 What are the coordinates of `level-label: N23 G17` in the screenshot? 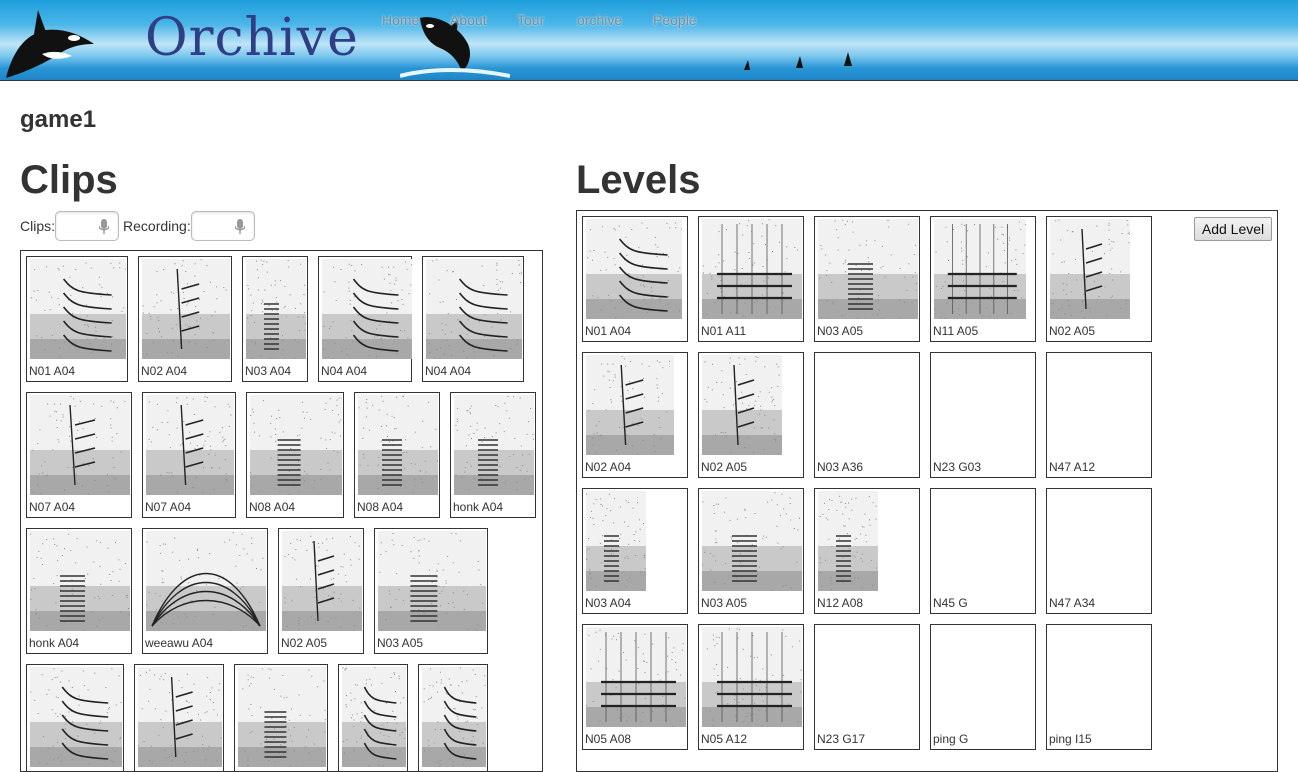 It's located at (841, 739).